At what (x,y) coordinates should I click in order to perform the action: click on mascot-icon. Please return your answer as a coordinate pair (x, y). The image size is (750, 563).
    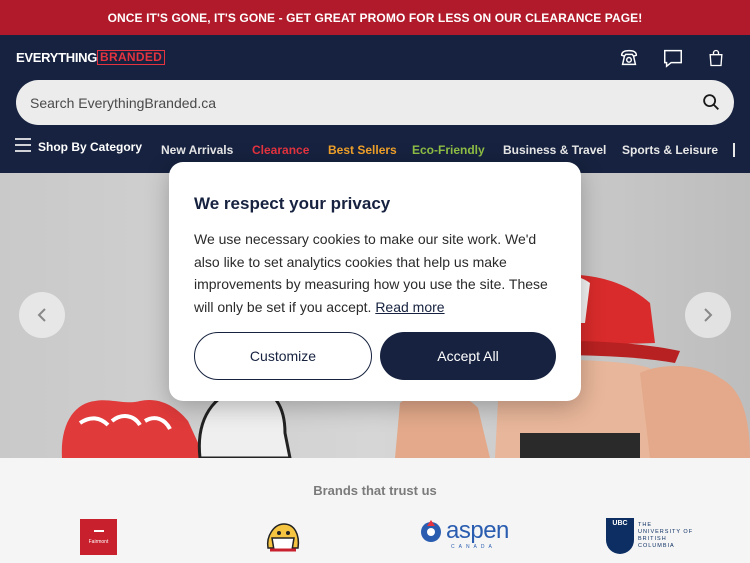
    Looking at the image, I should click on (283, 537).